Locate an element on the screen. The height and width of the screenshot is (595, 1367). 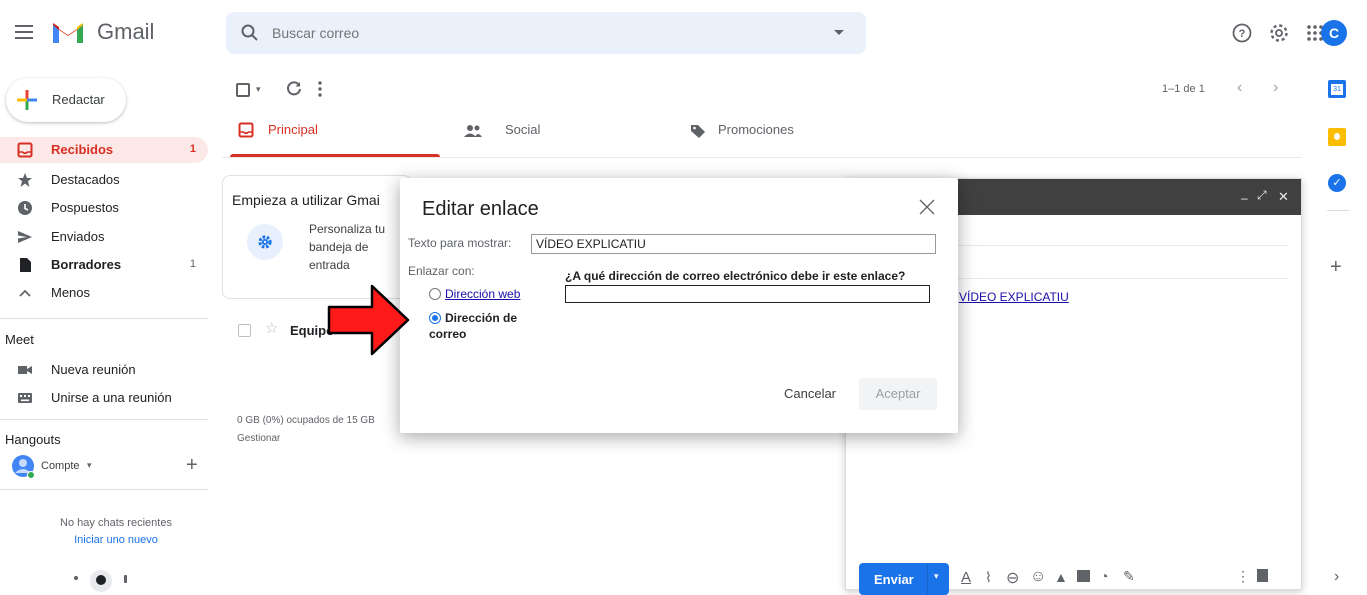
sidebar-item-drafts: Borradores 1 is located at coordinates (104, 265).